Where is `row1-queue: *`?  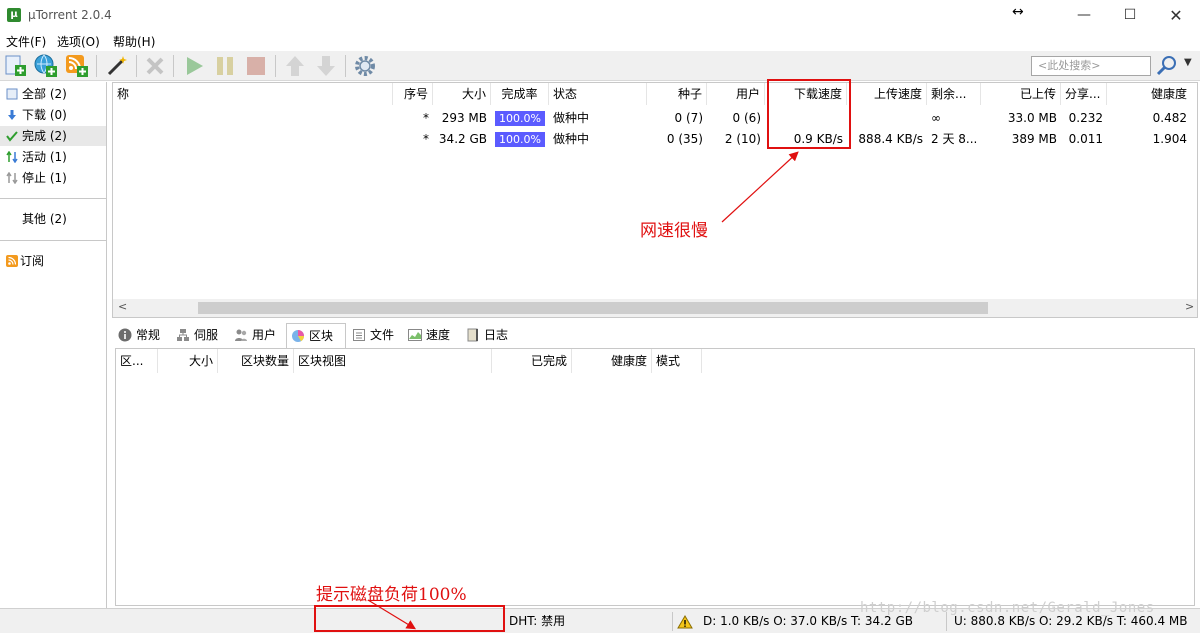 row1-queue: * is located at coordinates (426, 118).